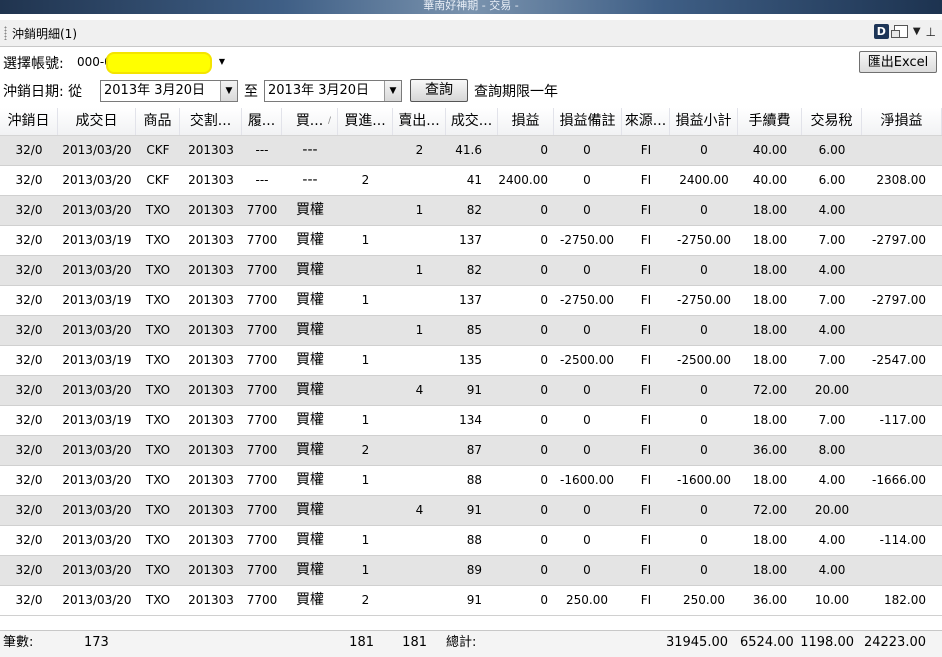 This screenshot has height=657, width=942. Describe the element at coordinates (97, 121) in the screenshot. I see `column-header-trade-date: 成交日` at that location.